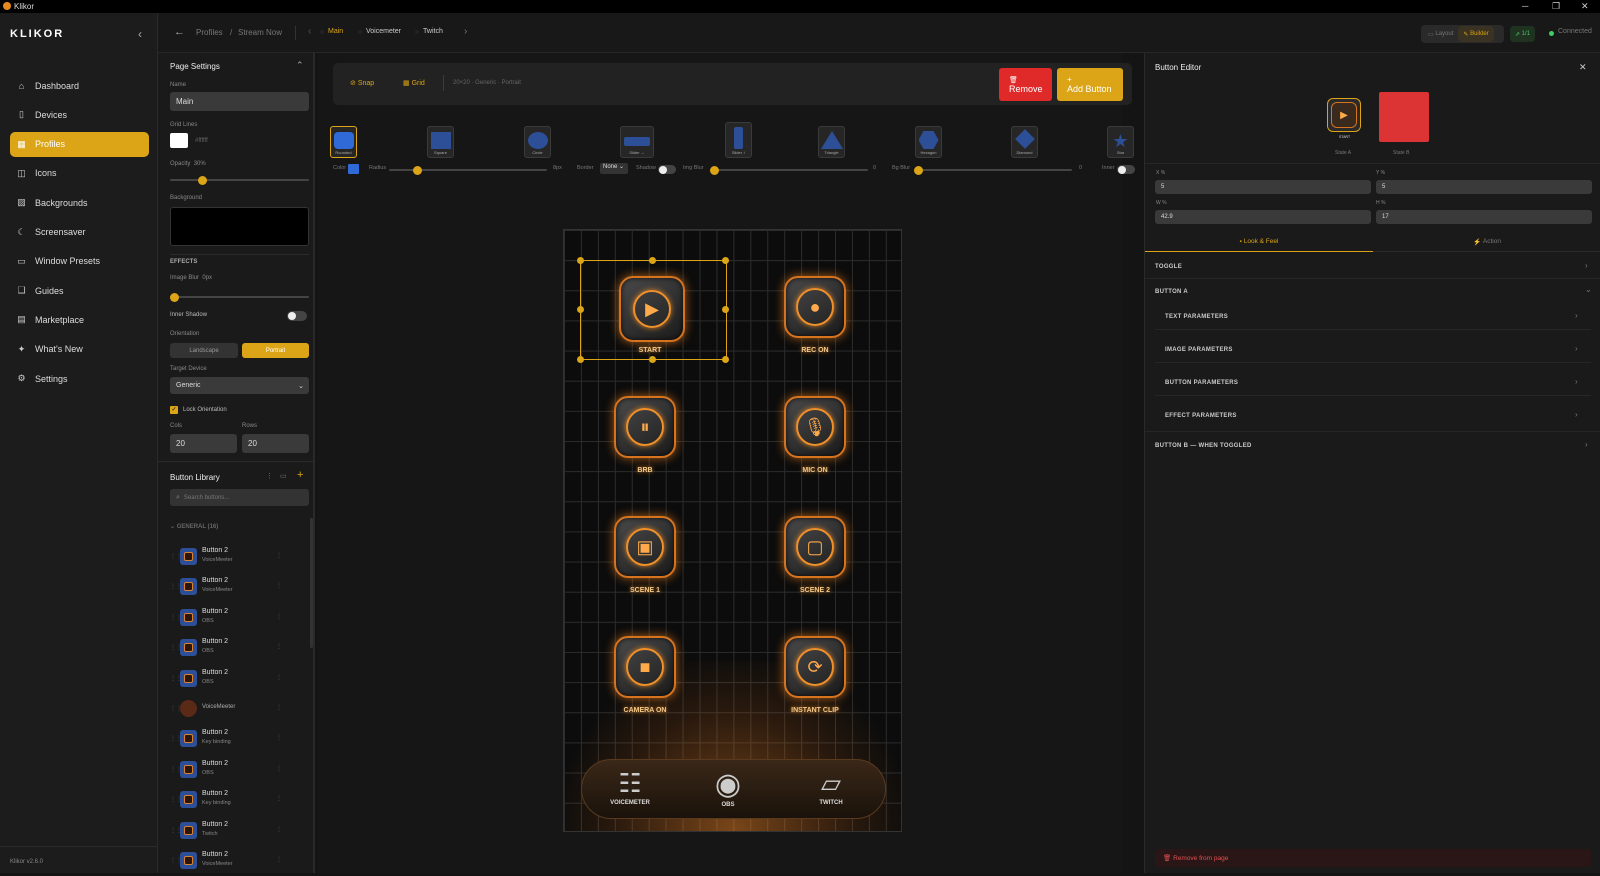 This screenshot has height=876, width=1600. Describe the element at coordinates (1263, 187) in the screenshot. I see `x-input: 5` at that location.